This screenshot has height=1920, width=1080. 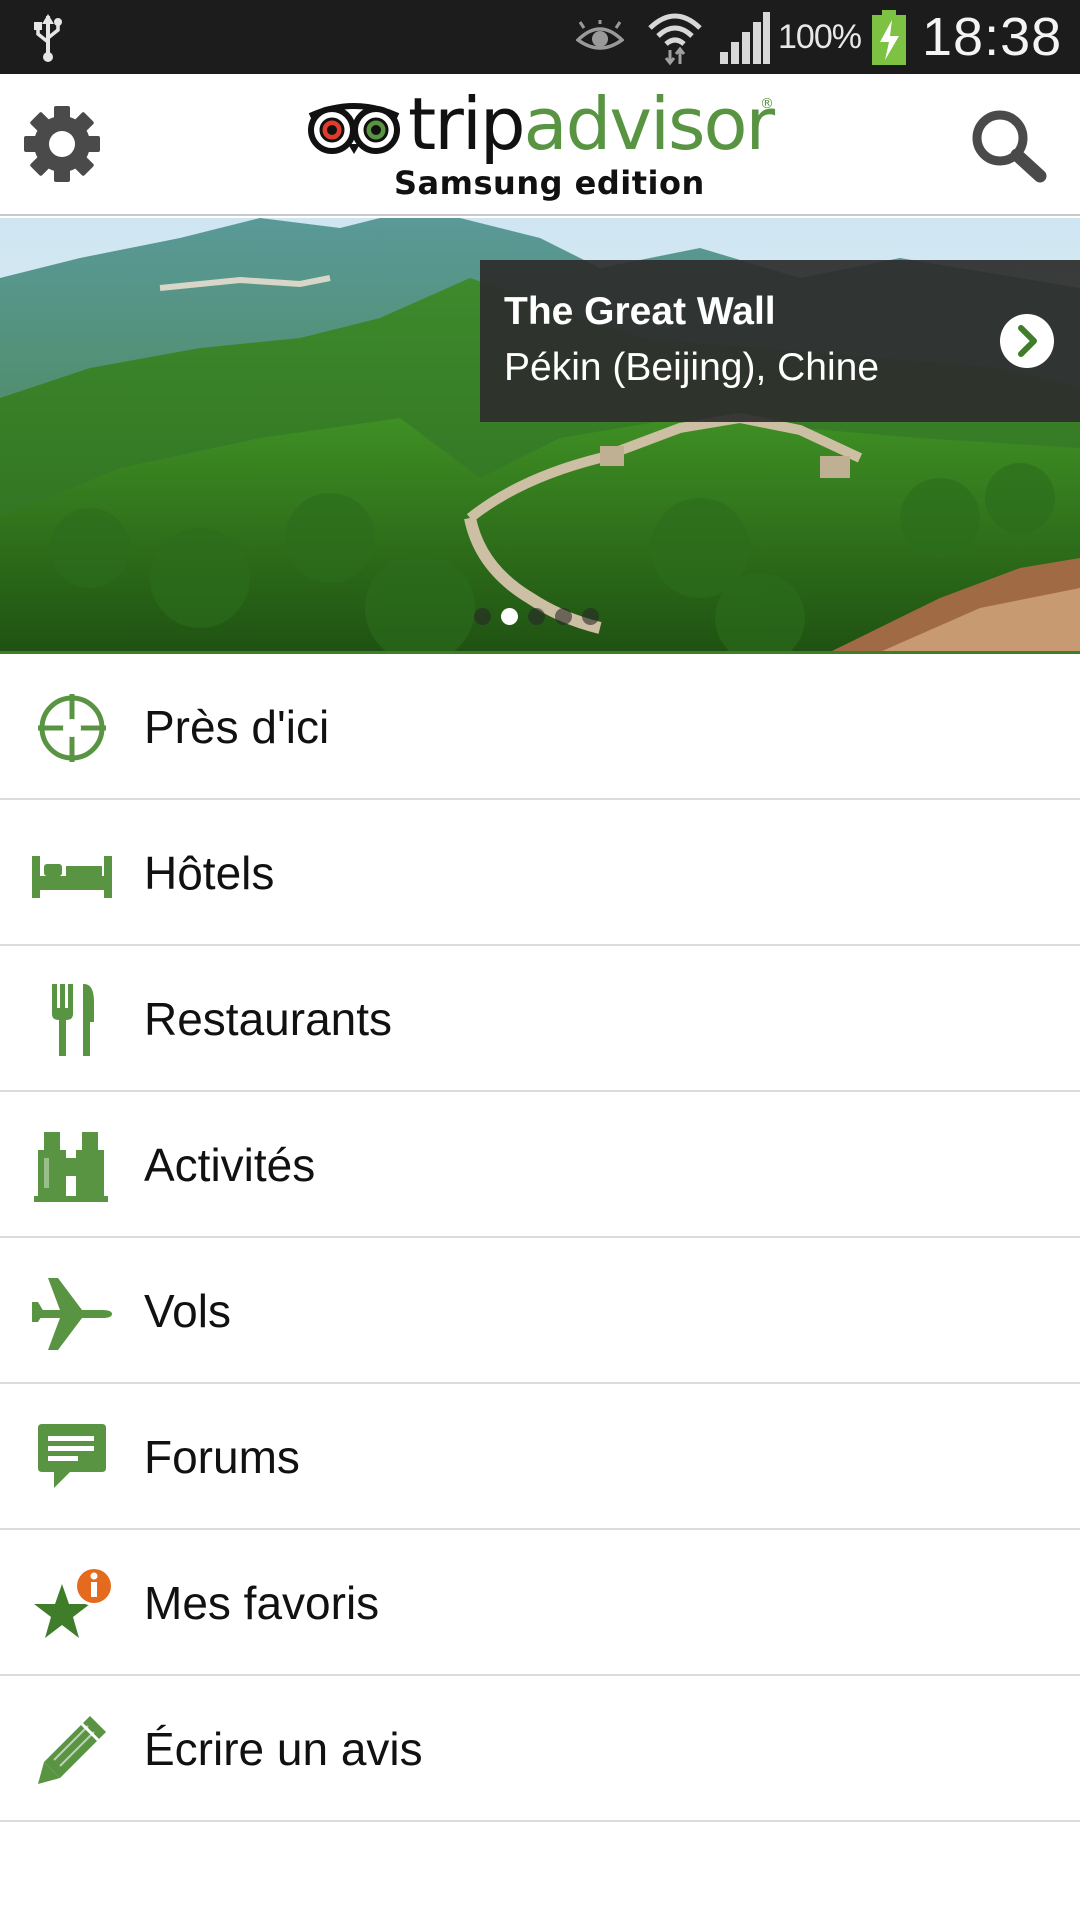 I want to click on hero-subtitle: Pékin (Beijing), Chine, so click(x=692, y=367).